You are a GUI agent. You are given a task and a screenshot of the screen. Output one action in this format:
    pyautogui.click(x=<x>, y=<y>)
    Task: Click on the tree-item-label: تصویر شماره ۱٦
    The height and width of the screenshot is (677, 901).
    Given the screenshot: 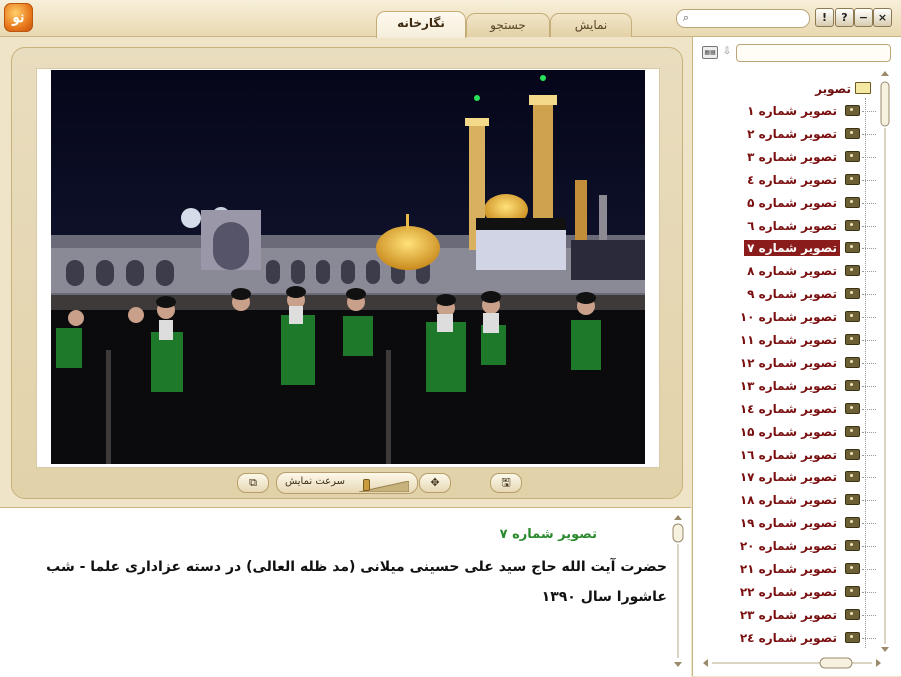 What is the action you would take?
    pyautogui.click(x=788, y=454)
    